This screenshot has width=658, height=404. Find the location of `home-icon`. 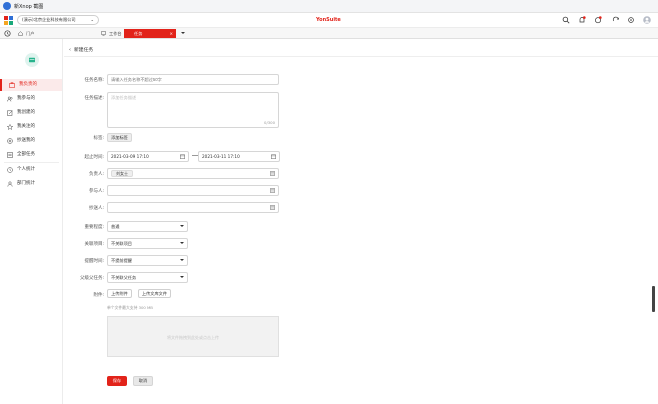

home-icon is located at coordinates (20, 33).